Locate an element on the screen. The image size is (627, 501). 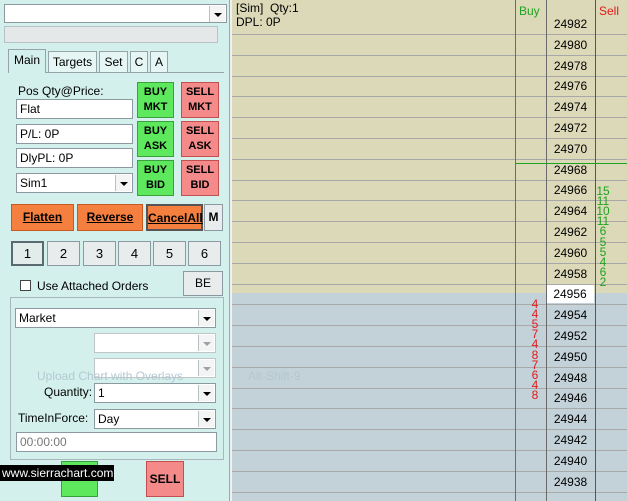
qty-preset-1: 1 is located at coordinates (27, 253).